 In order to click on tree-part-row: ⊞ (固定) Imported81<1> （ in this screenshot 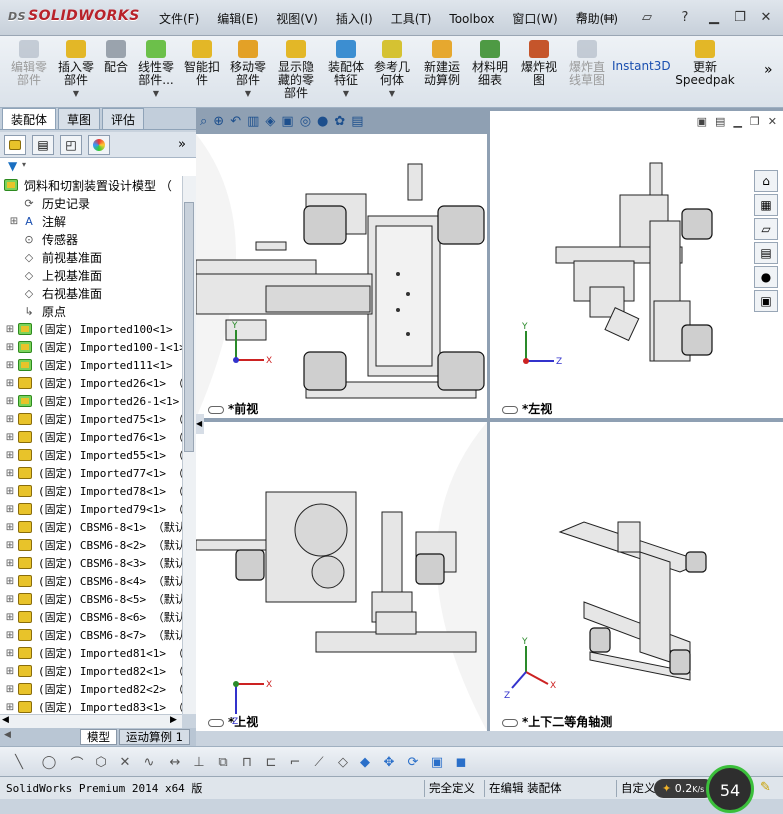, I will do `click(91, 653)`.